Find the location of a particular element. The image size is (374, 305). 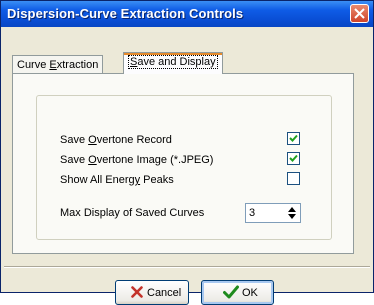

option-save-overtone-image-label: Save Overtone Image (*.JPEG) is located at coordinates (137, 160).